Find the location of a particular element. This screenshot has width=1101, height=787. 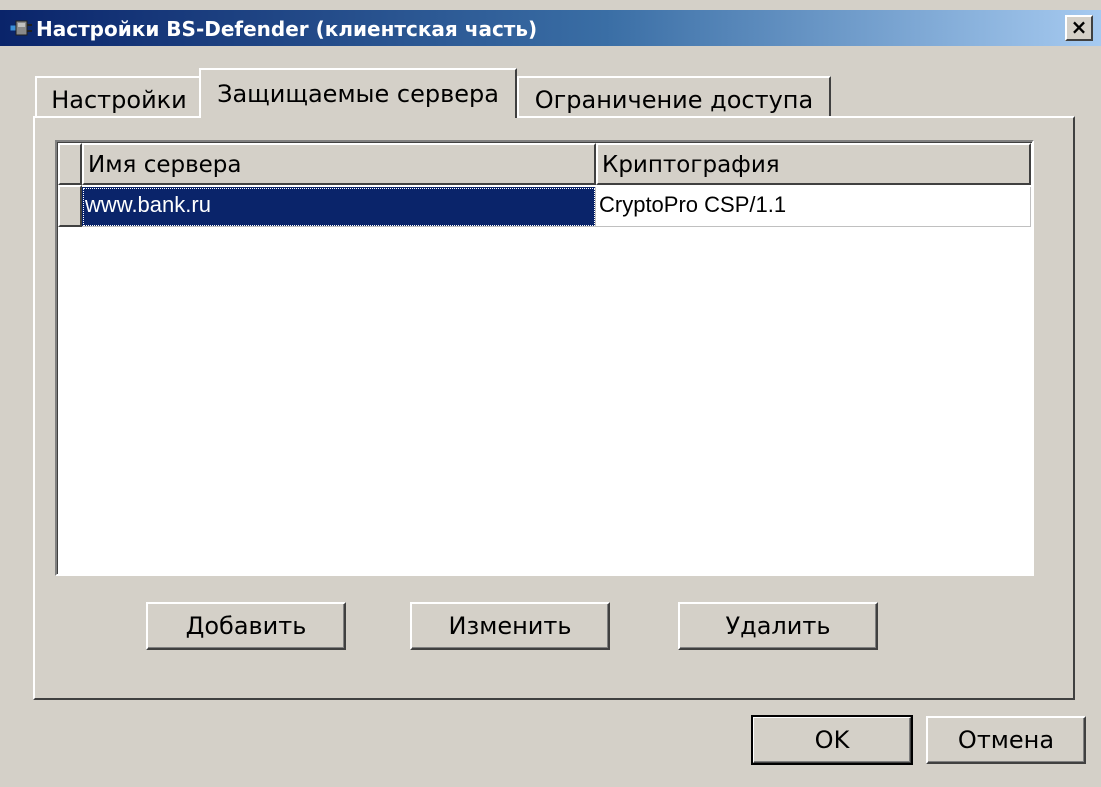

tab-protected-servers: Защищаемые сервера is located at coordinates (358, 93).